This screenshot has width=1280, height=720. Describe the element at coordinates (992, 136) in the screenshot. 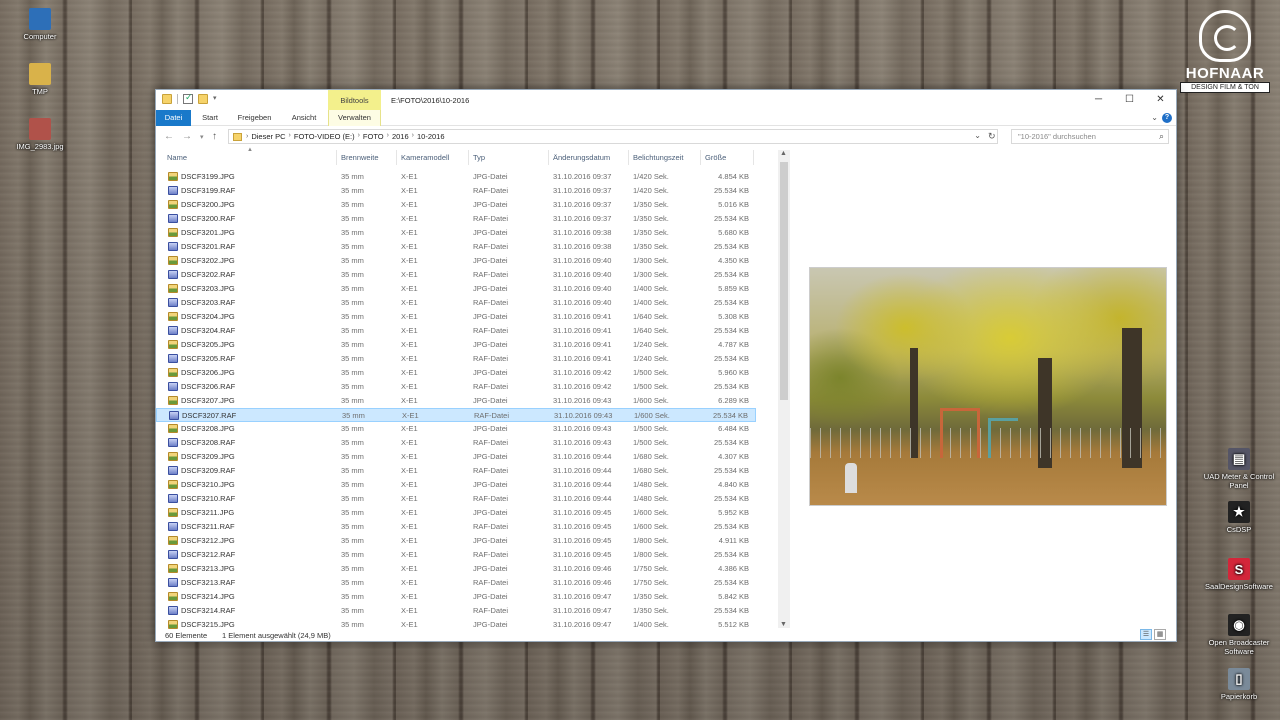

I see `refresh-icon: ↻` at that location.